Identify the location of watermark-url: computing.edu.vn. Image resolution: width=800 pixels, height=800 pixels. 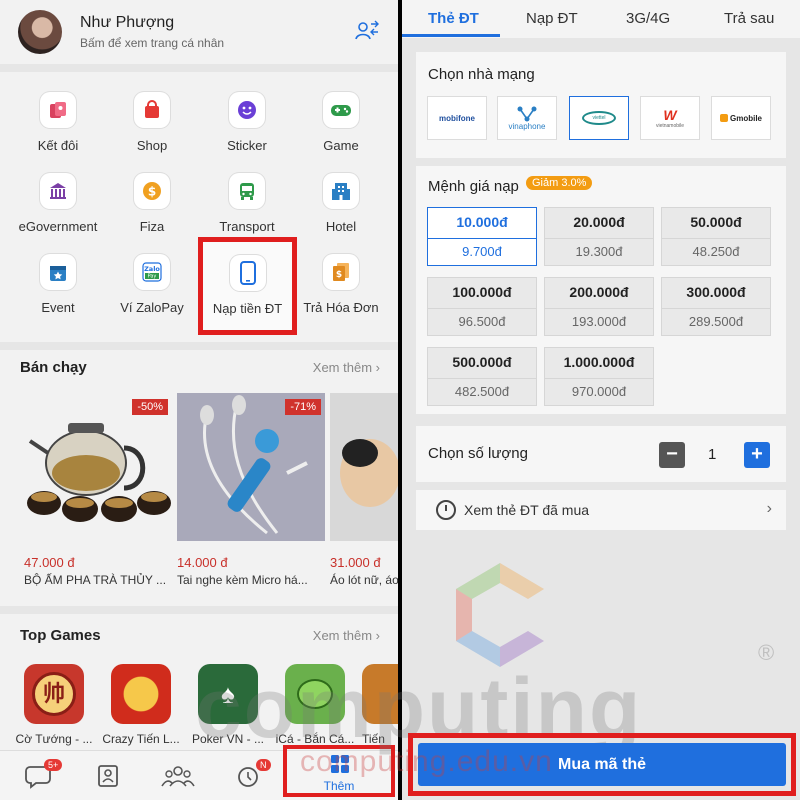
(426, 761).